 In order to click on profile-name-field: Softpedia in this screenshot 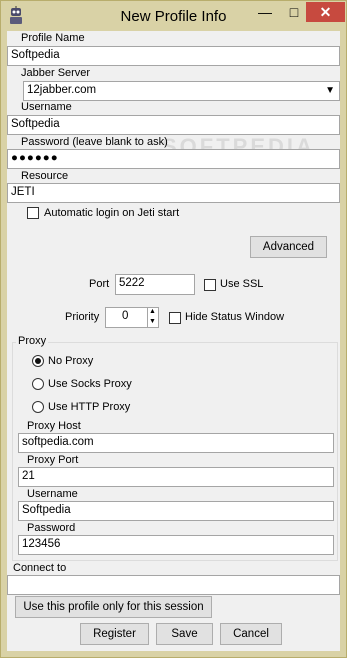, I will do `click(173, 56)`.